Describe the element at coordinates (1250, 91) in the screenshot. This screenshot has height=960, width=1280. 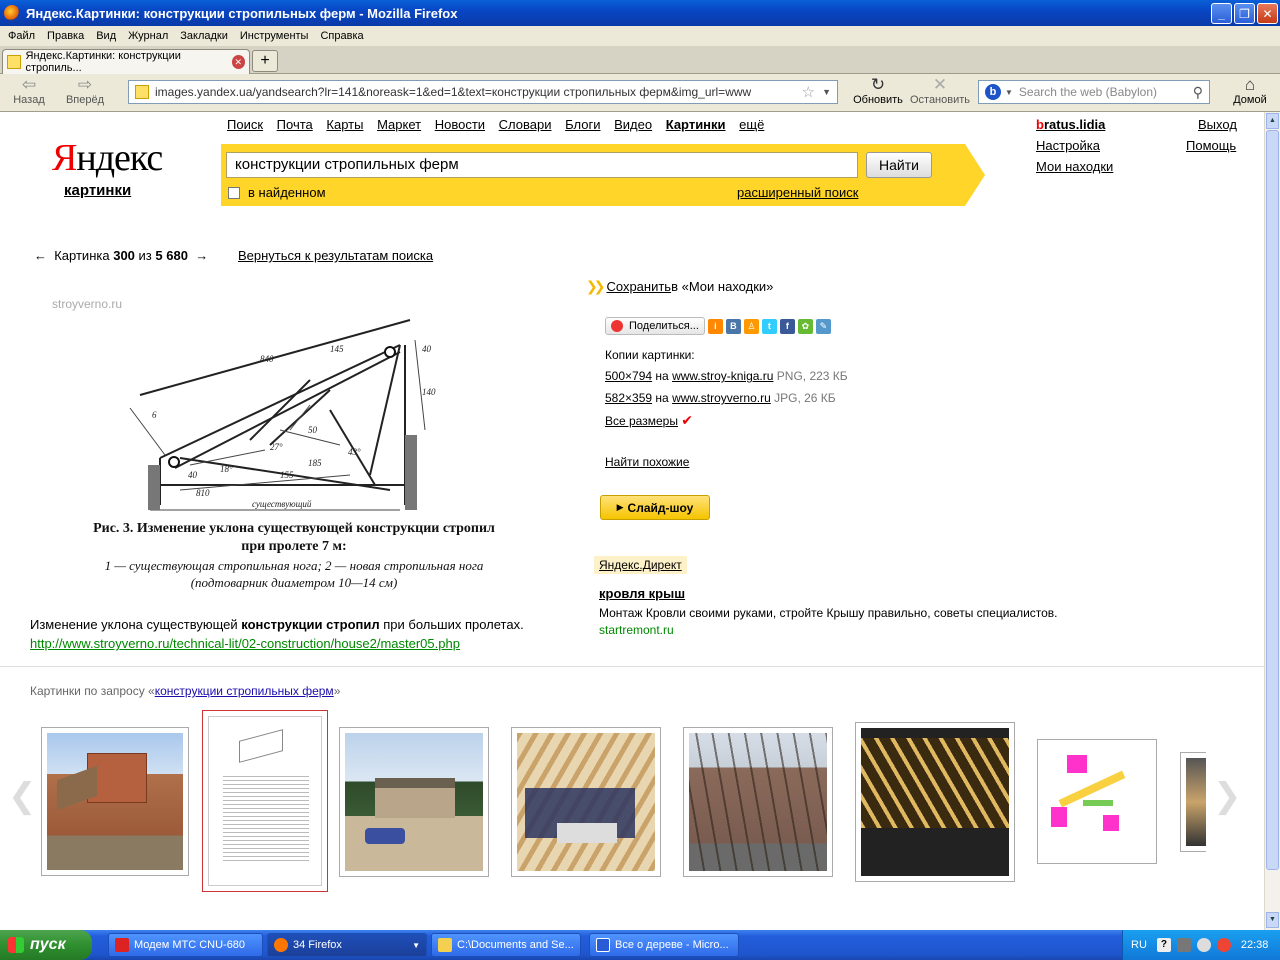
I see `home-button: ⌂ Домой` at that location.